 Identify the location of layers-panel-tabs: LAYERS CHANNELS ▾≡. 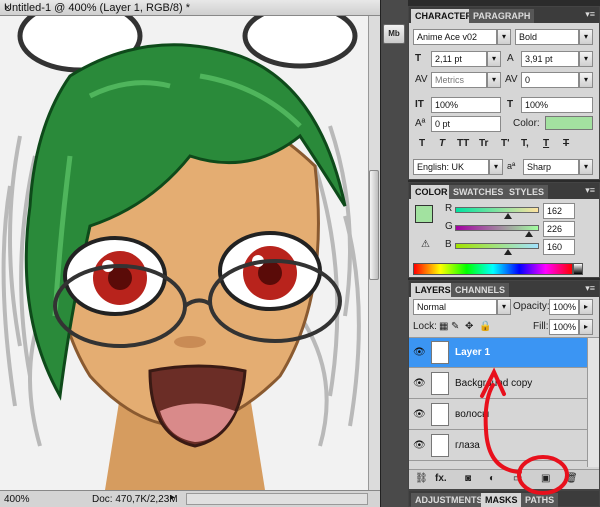
(504, 289).